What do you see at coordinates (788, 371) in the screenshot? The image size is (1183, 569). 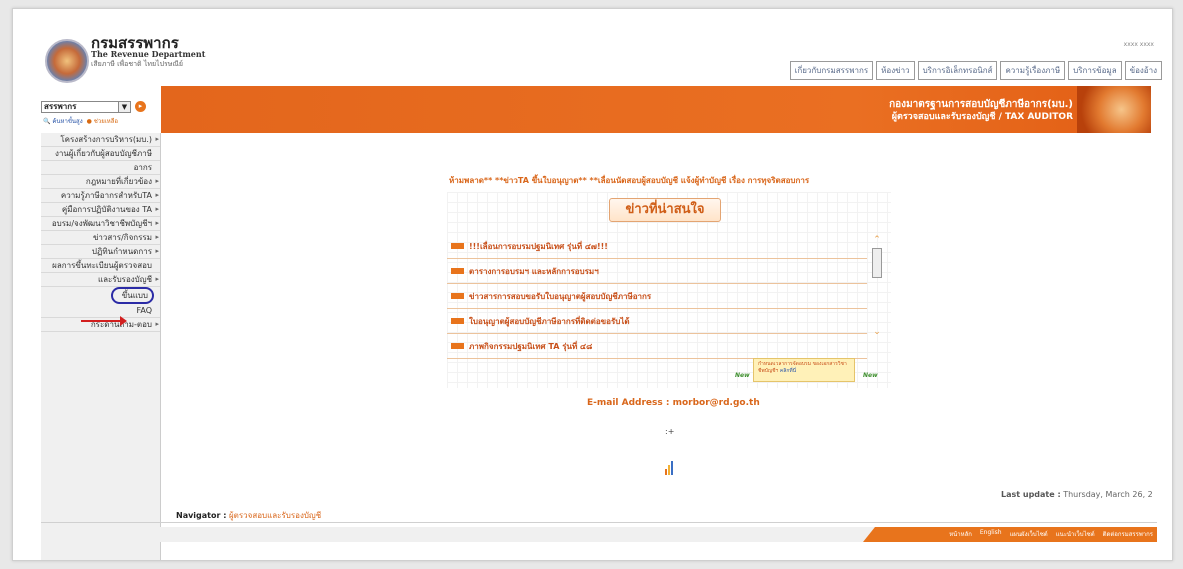 I see `promo-more-link: คลิกที่นี่` at bounding box center [788, 371].